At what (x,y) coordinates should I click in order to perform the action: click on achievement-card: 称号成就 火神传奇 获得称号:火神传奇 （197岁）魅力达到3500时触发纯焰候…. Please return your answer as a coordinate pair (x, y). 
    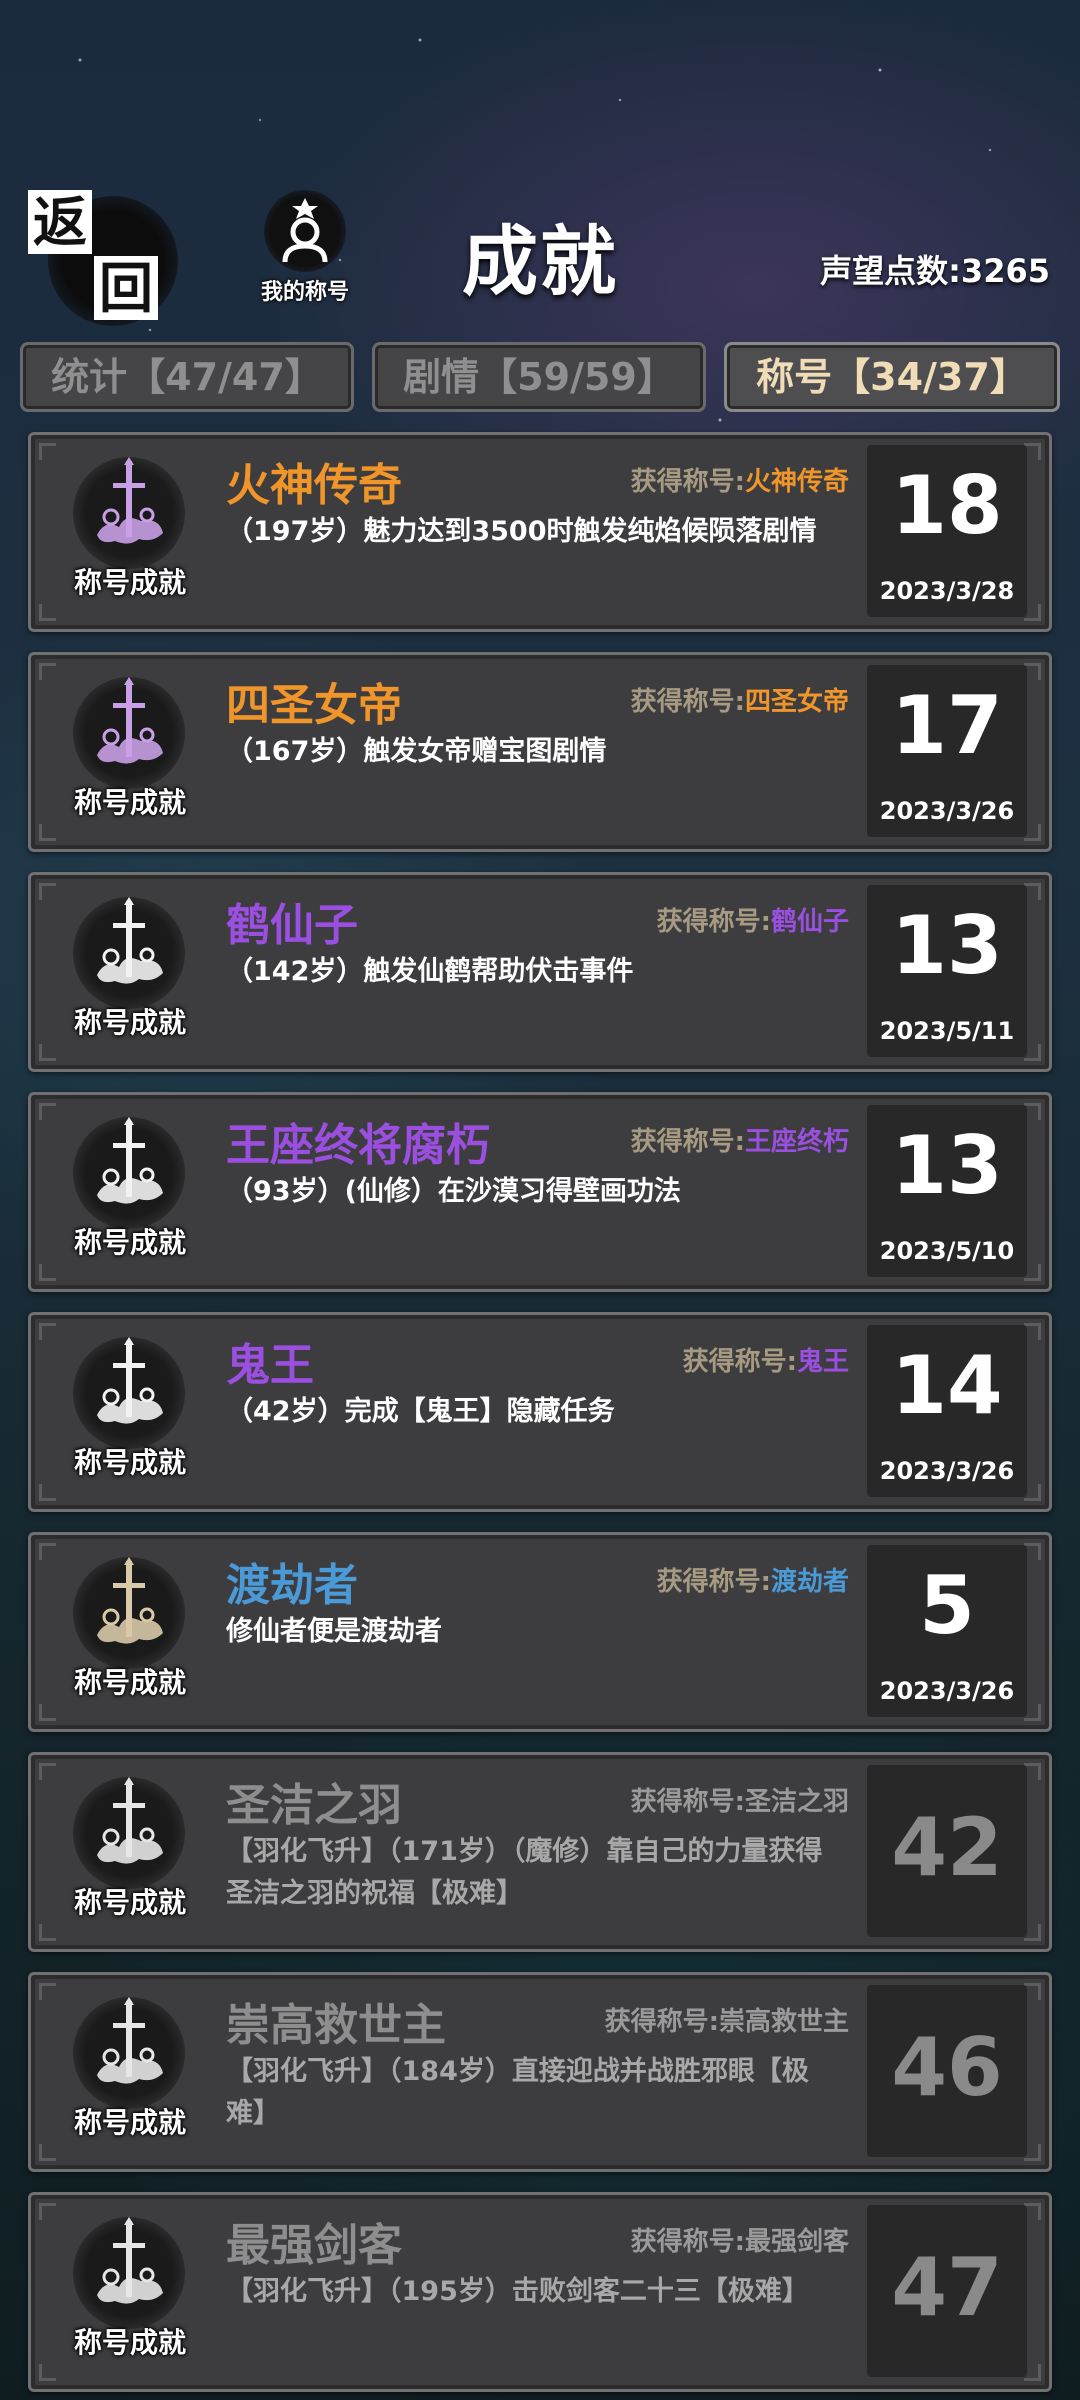
    Looking at the image, I should click on (540, 532).